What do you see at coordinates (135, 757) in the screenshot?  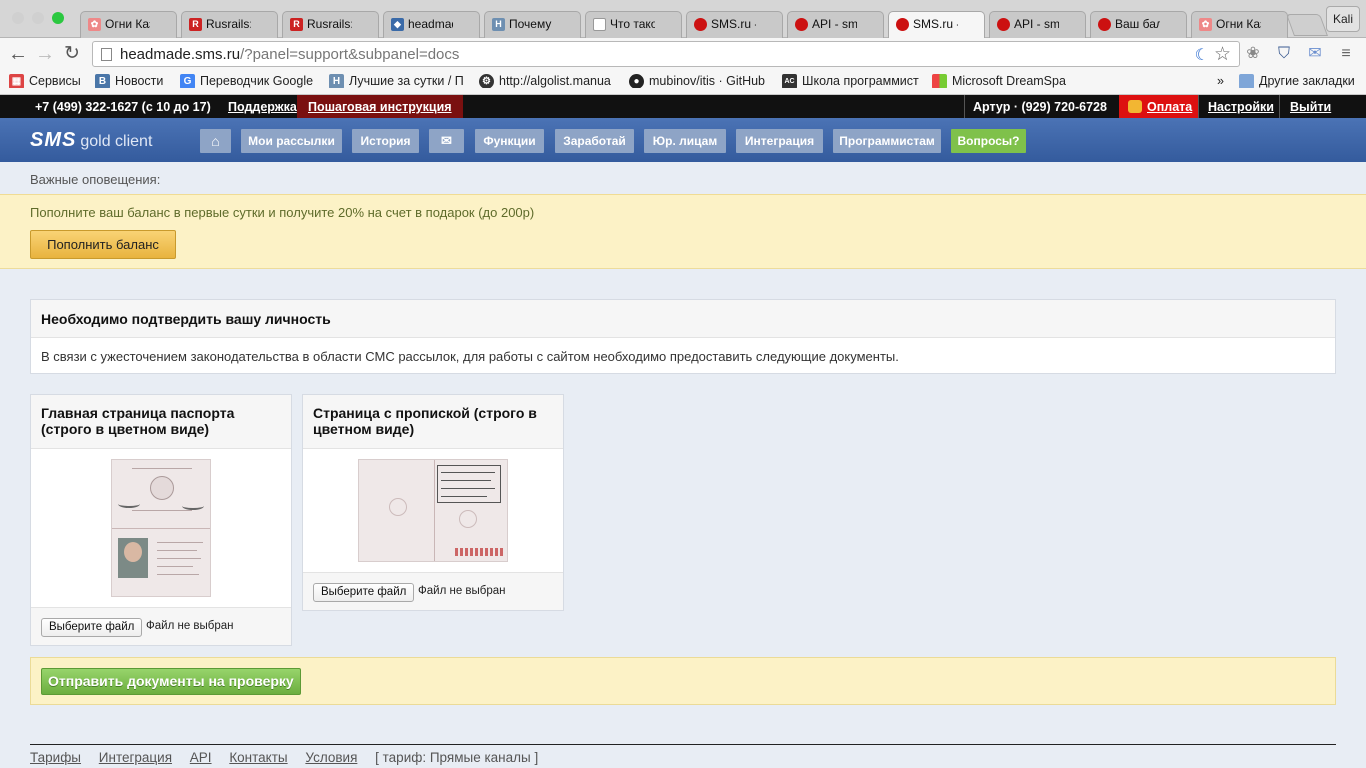 I see `footer-link-integration: Интеграция` at bounding box center [135, 757].